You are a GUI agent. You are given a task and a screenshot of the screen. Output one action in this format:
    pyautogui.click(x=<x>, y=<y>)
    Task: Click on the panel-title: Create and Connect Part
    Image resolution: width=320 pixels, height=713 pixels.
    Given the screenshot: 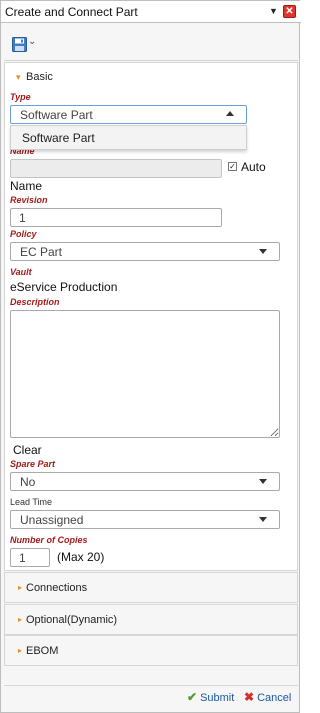 What is the action you would take?
    pyautogui.click(x=71, y=12)
    